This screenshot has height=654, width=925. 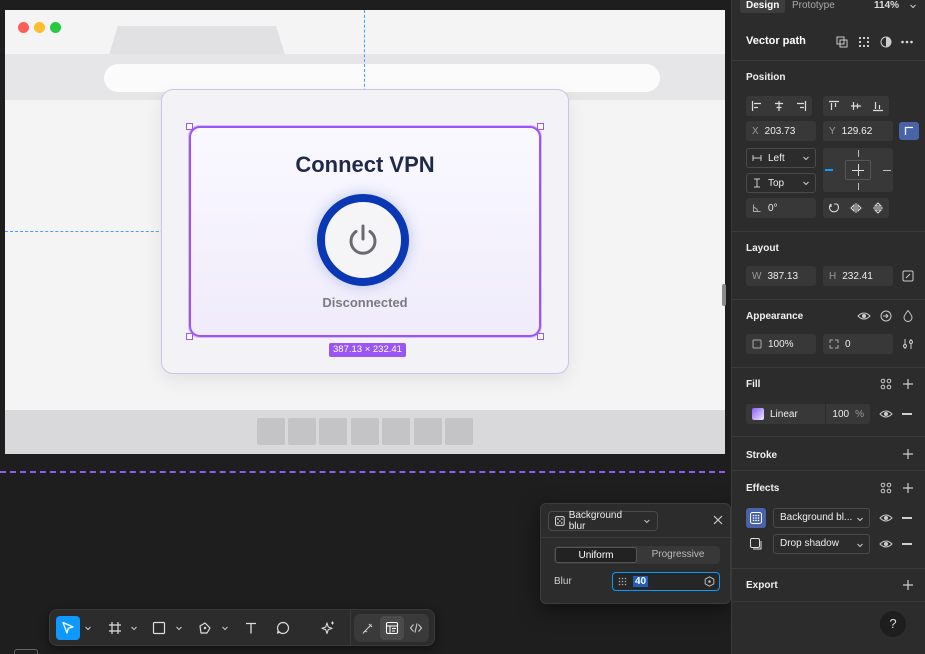 I want to click on power-button, so click(x=363, y=240).